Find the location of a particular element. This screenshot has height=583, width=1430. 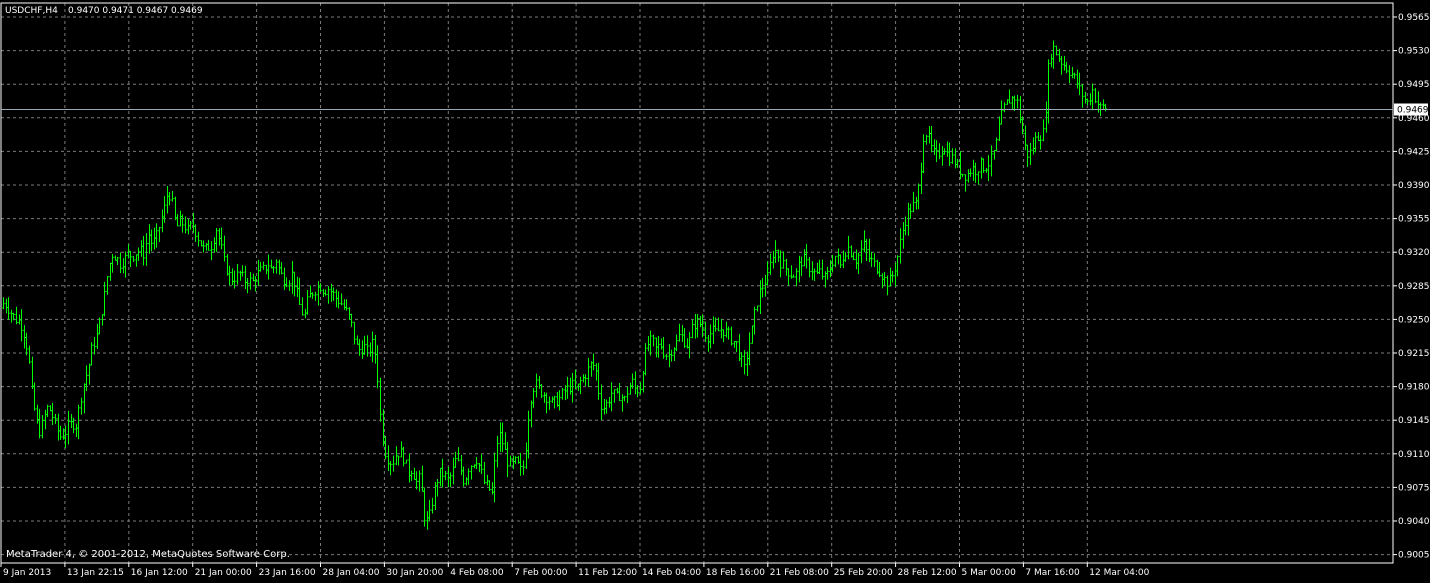

y-tick-label: 0.9250 is located at coordinates (1414, 320).